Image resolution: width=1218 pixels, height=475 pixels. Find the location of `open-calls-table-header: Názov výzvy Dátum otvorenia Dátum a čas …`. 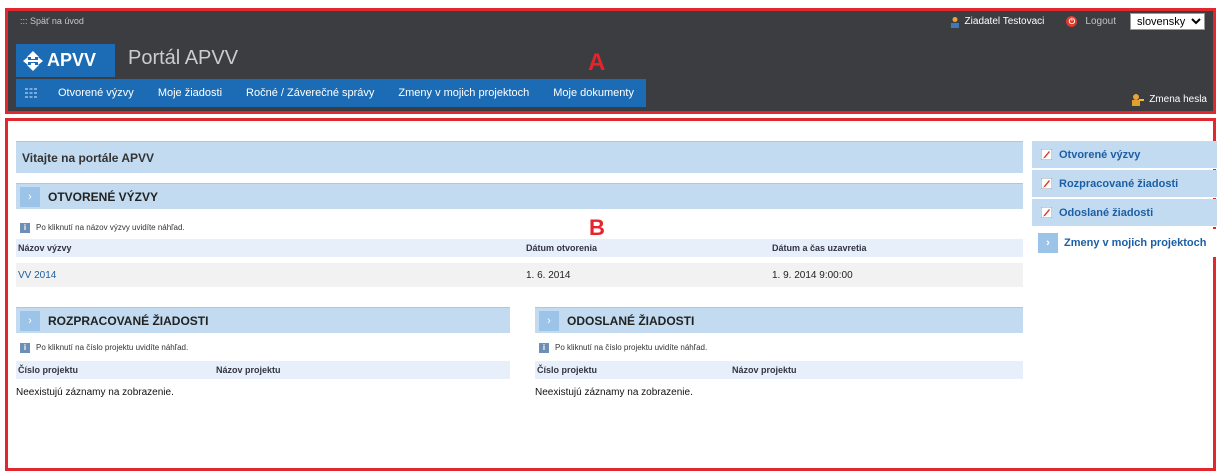

open-calls-table-header: Názov výzvy Dátum otvorenia Dátum a čas … is located at coordinates (519, 248).